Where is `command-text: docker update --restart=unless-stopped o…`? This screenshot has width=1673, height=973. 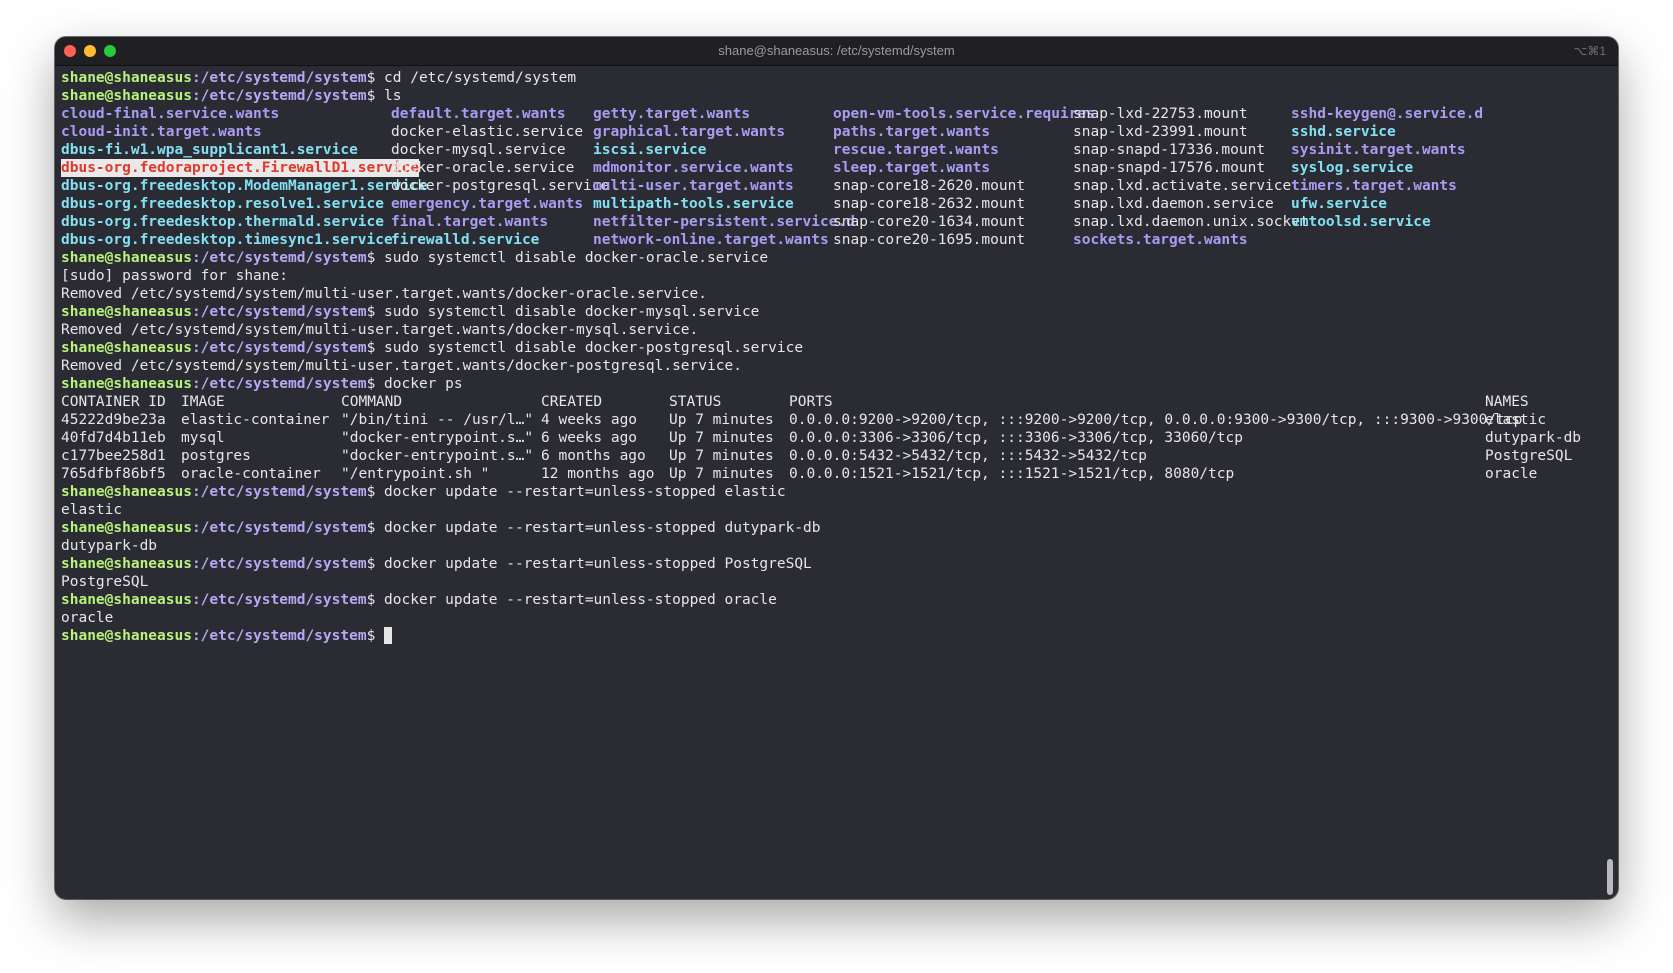
command-text: docker update --restart=unless-stopped o… is located at coordinates (580, 600).